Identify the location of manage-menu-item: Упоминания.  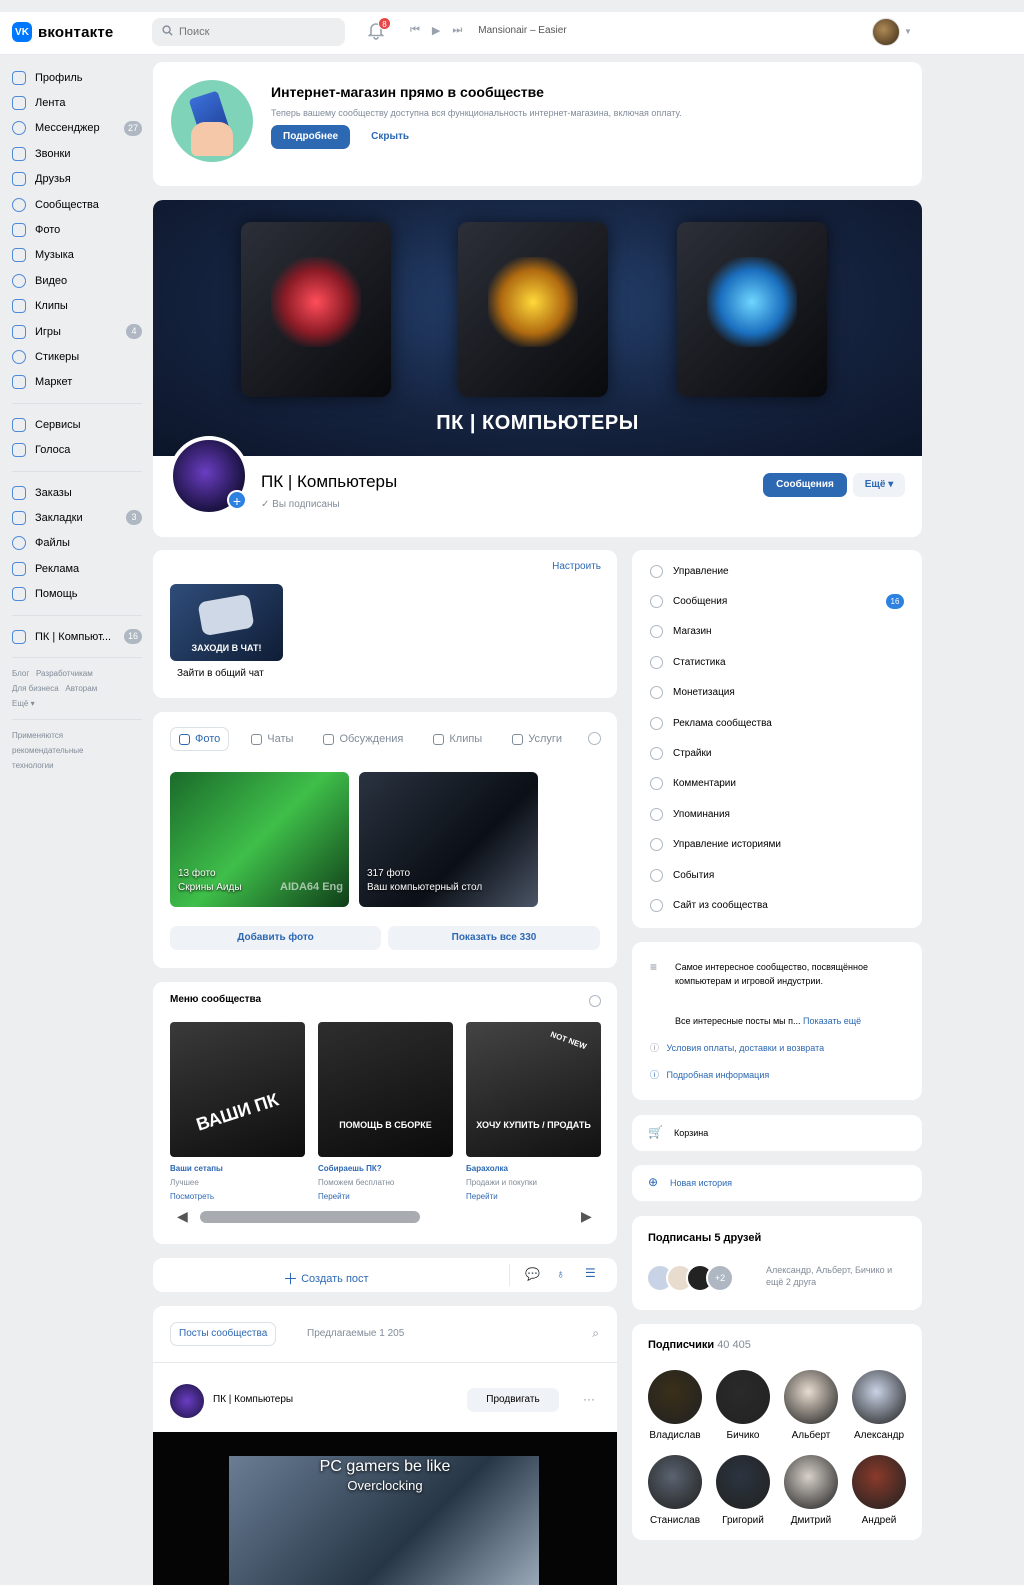
(777, 814).